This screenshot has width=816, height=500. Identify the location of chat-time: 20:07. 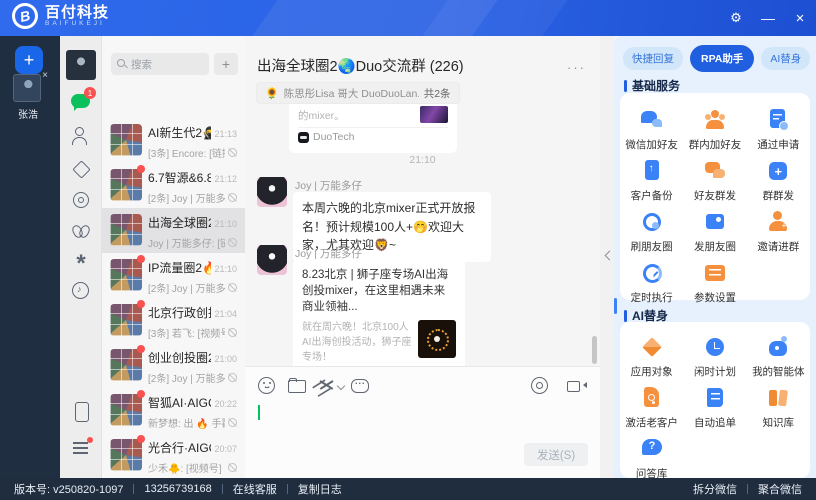
(225, 449).